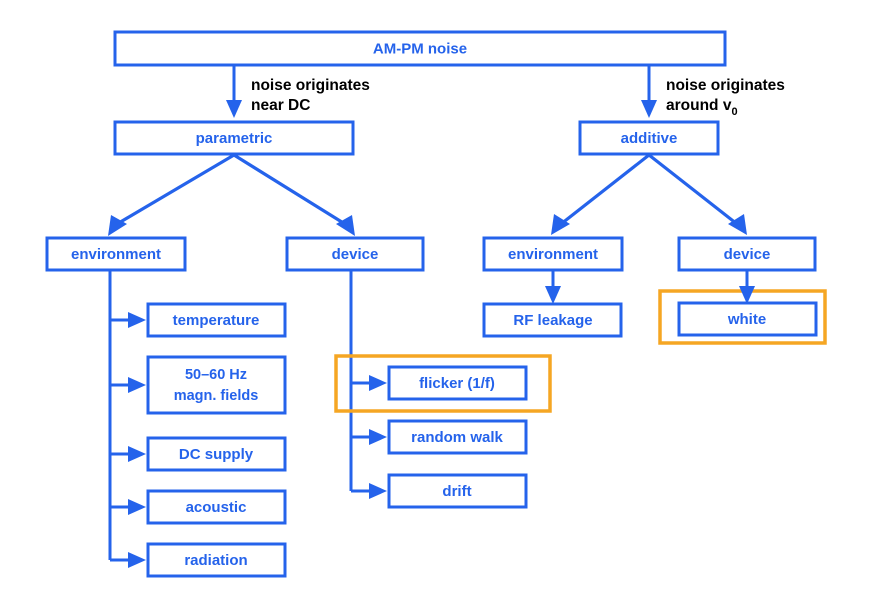 Image resolution: width=877 pixels, height=614 pixels. I want to click on node-additive-label: additive, so click(649, 138).